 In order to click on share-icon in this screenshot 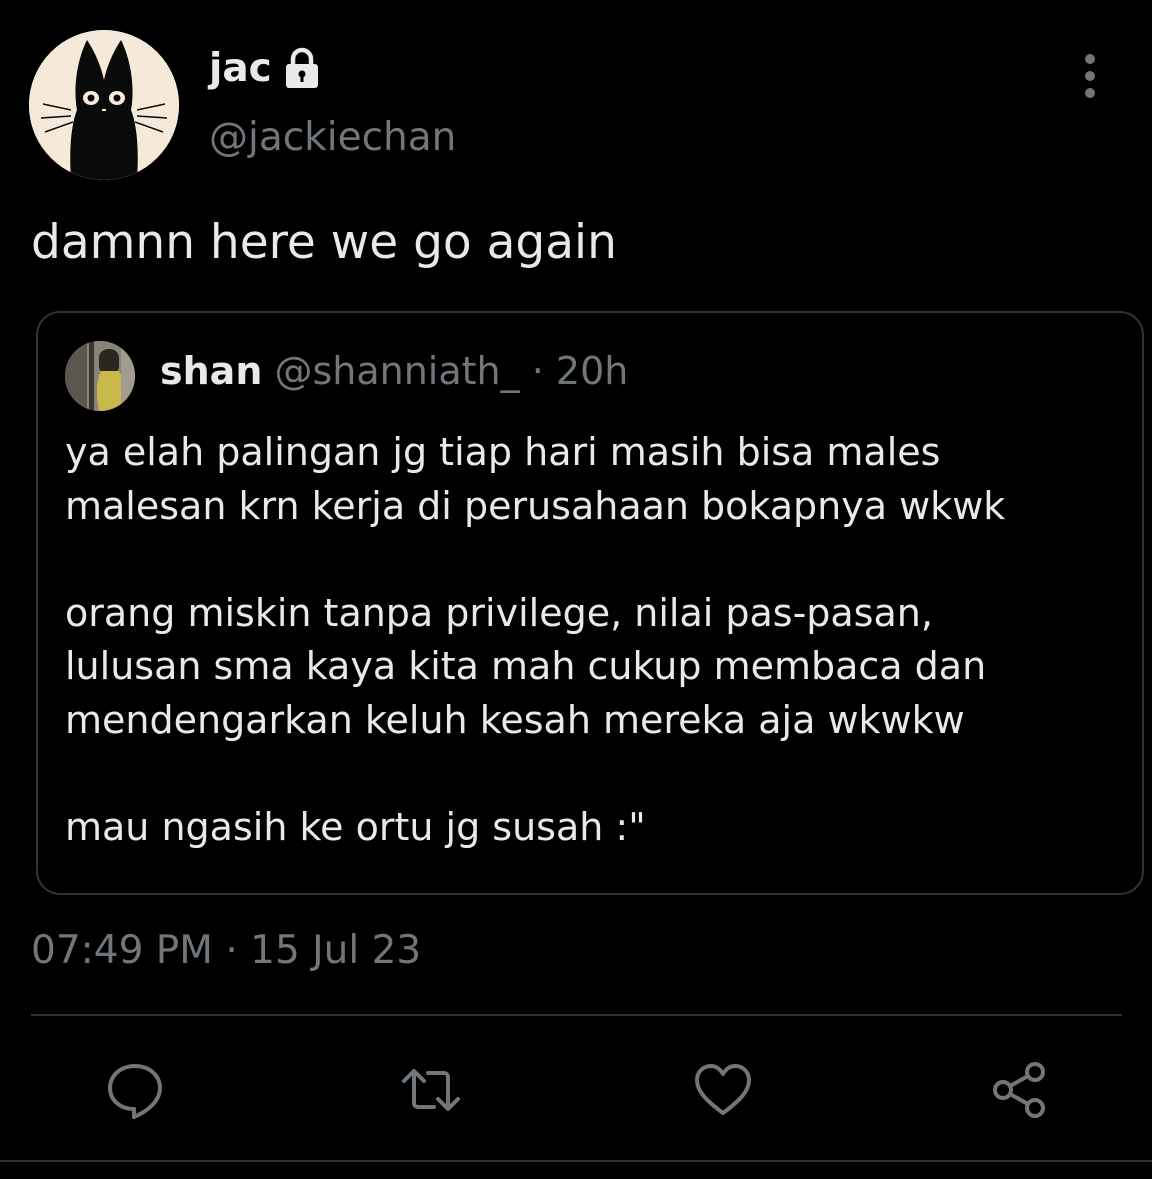, I will do `click(1019, 1090)`.